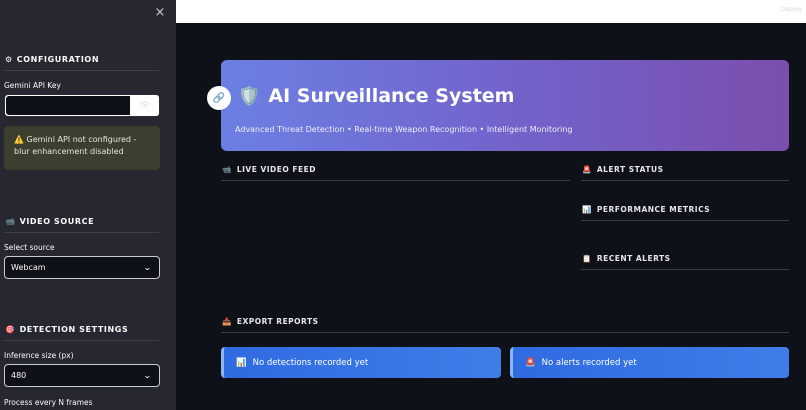 The width and height of the screenshot is (806, 410). I want to click on performance-divider, so click(685, 220).